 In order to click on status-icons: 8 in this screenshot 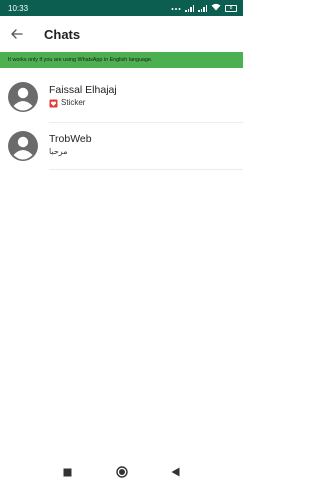, I will do `click(204, 8)`.